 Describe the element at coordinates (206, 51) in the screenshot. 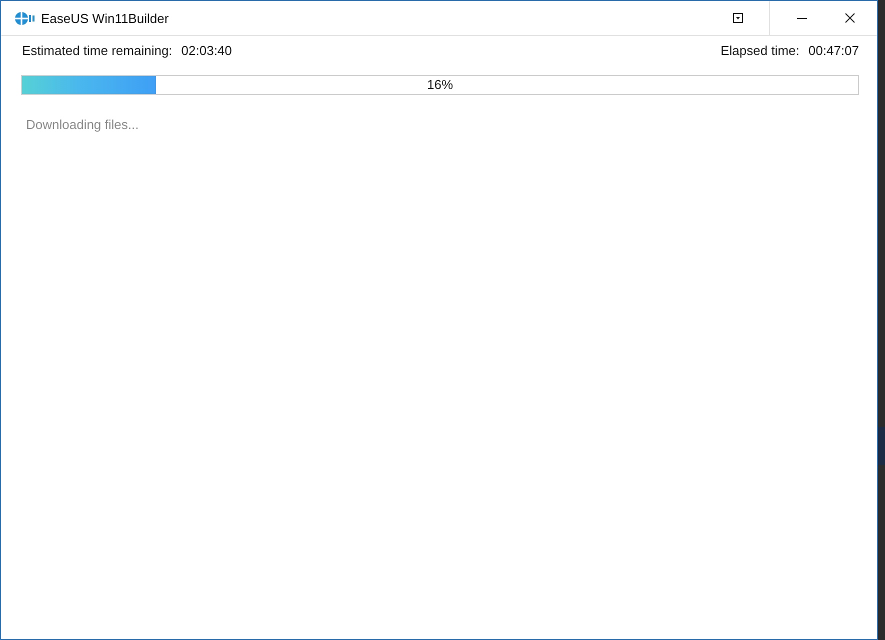

I see `remaining-time: 02:03:40` at that location.